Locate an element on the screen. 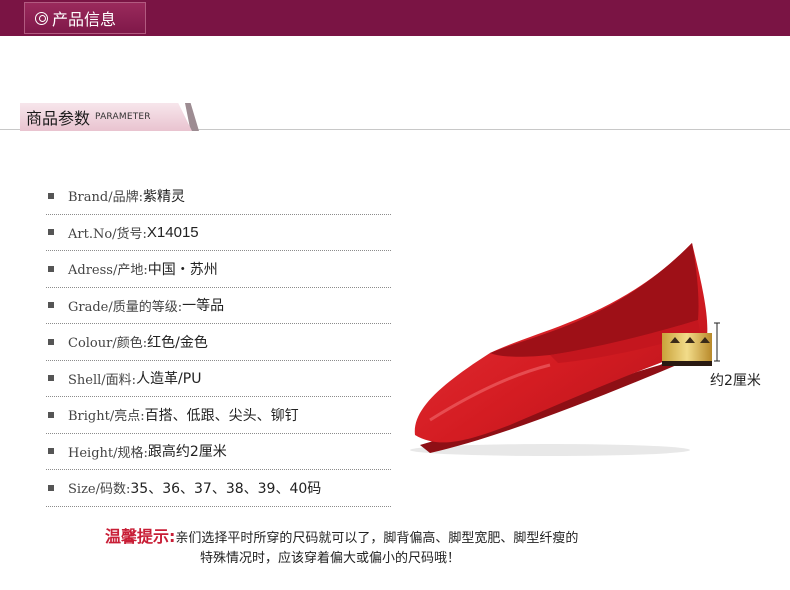 This screenshot has width=790, height=590. spec-row-colour: Colour/颜色: 红色/金色 is located at coordinates (218, 342).